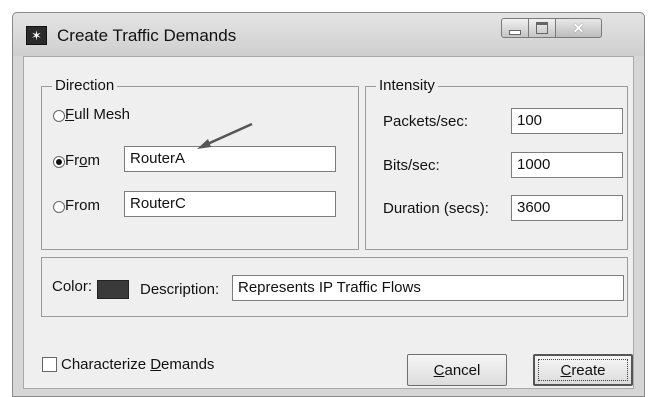 The width and height of the screenshot is (653, 397). What do you see at coordinates (328, 34) in the screenshot?
I see `title-bar: ✶ Create Traffic Demands ✕` at bounding box center [328, 34].